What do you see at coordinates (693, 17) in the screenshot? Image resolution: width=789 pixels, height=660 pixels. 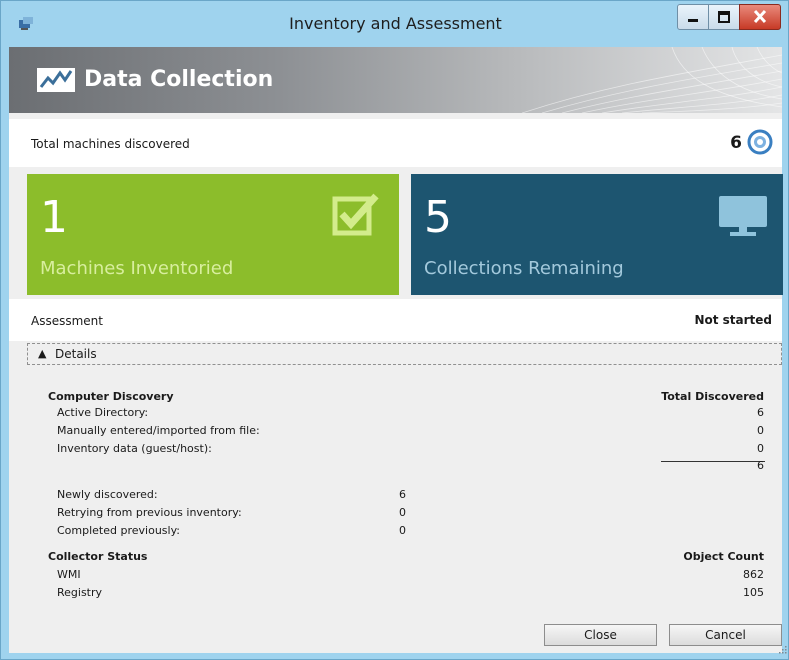 I see `minimize-button` at bounding box center [693, 17].